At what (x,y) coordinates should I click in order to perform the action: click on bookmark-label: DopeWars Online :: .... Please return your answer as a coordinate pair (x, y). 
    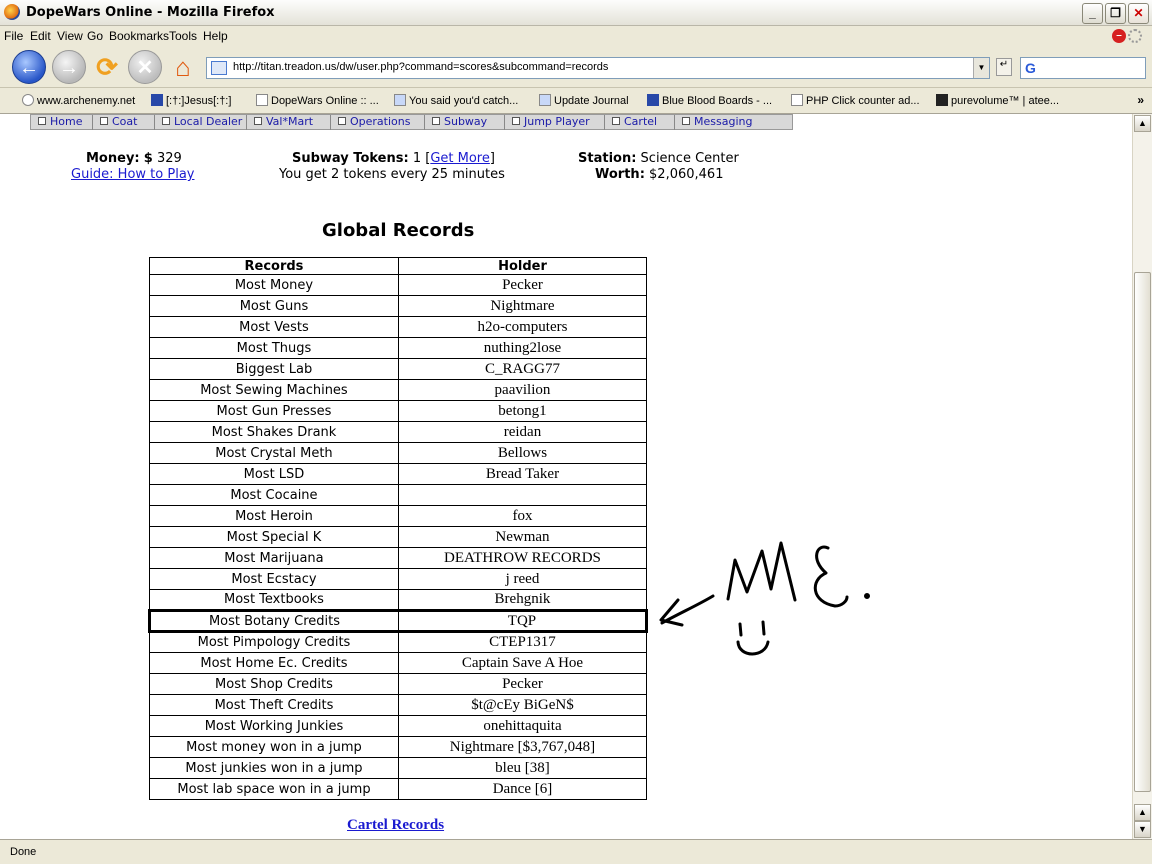
    Looking at the image, I should click on (325, 101).